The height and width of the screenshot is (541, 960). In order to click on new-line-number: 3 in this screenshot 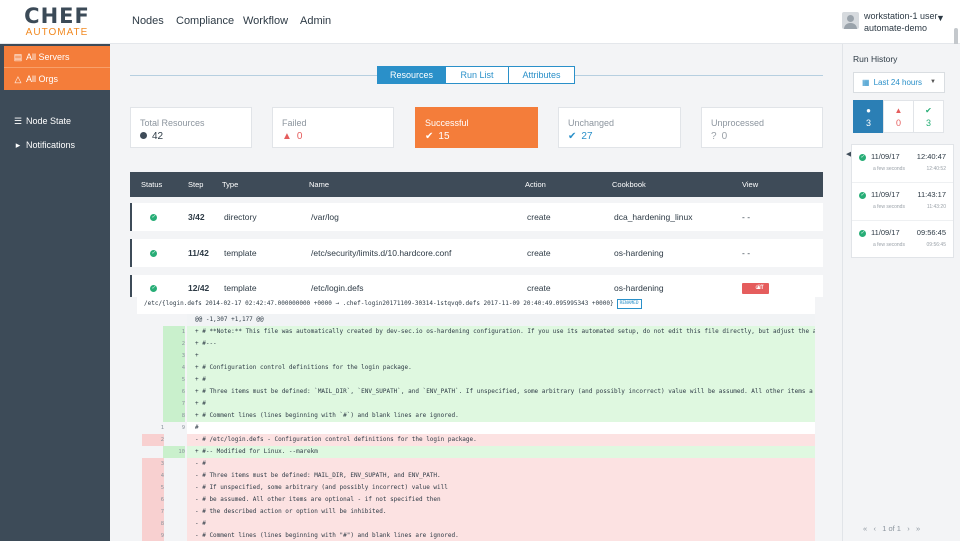, I will do `click(174, 356)`.